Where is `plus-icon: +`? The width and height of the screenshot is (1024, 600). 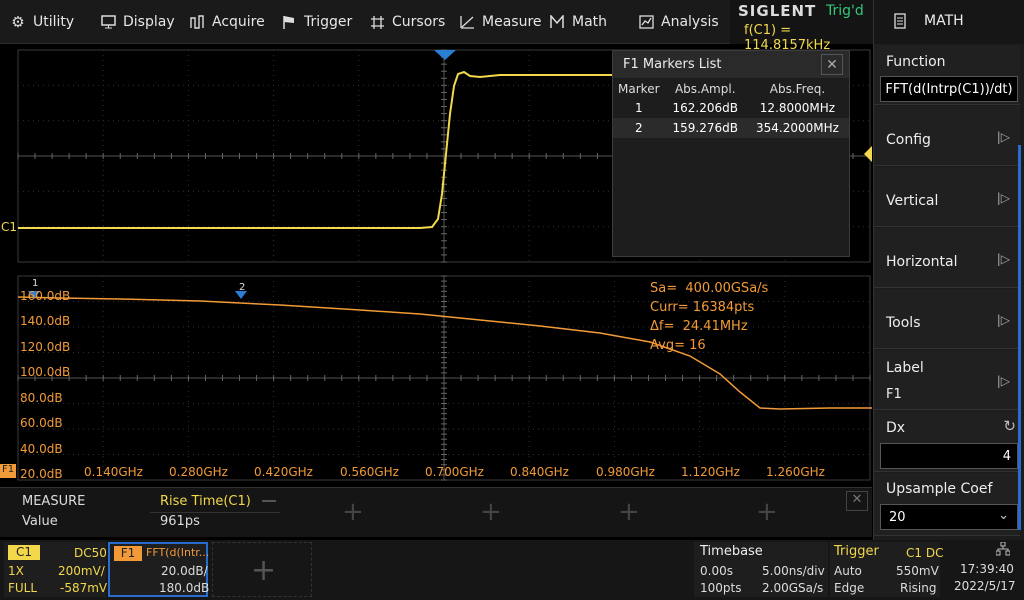 plus-icon: + is located at coordinates (264, 570).